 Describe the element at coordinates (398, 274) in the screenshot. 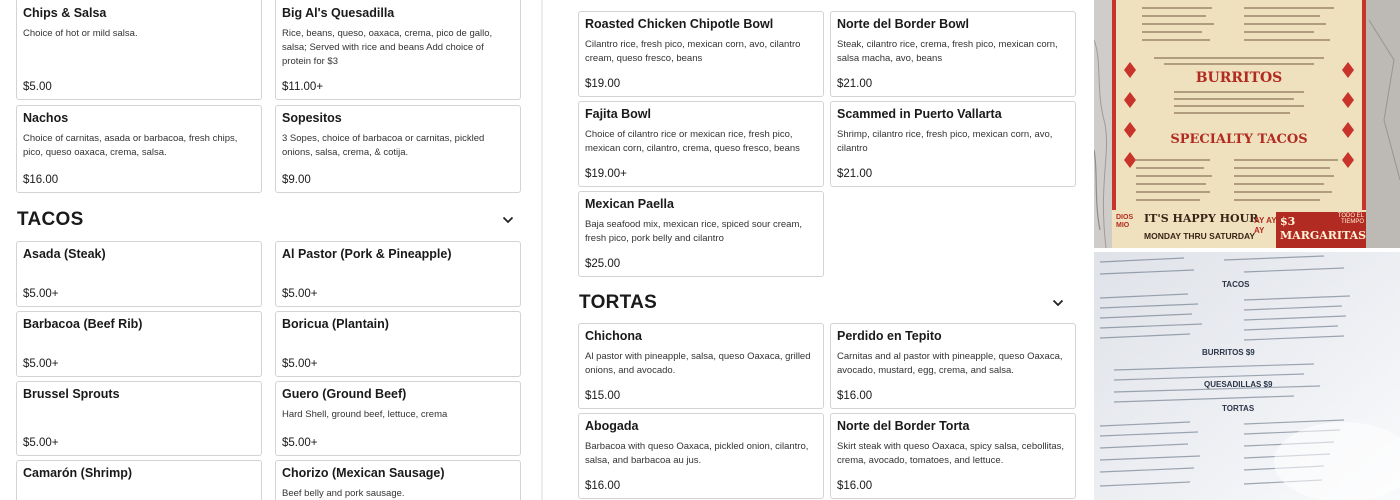

I see `menu-item-card: Al Pastor (Pork & Pineapple) $5.00+` at that location.